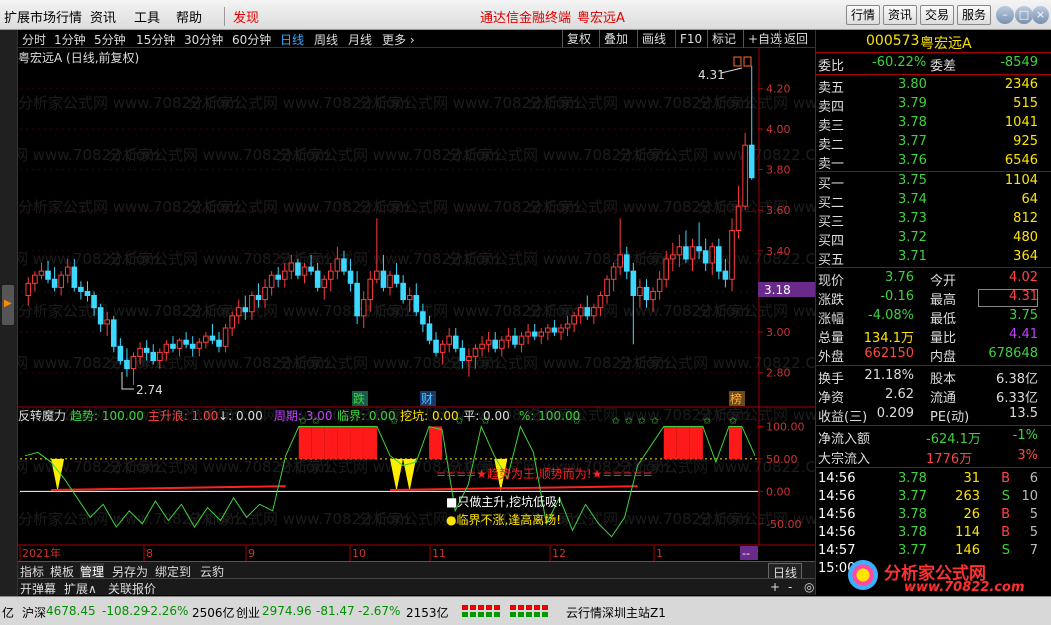  Describe the element at coordinates (831, 107) in the screenshot. I see `sell-label: 卖四` at that location.